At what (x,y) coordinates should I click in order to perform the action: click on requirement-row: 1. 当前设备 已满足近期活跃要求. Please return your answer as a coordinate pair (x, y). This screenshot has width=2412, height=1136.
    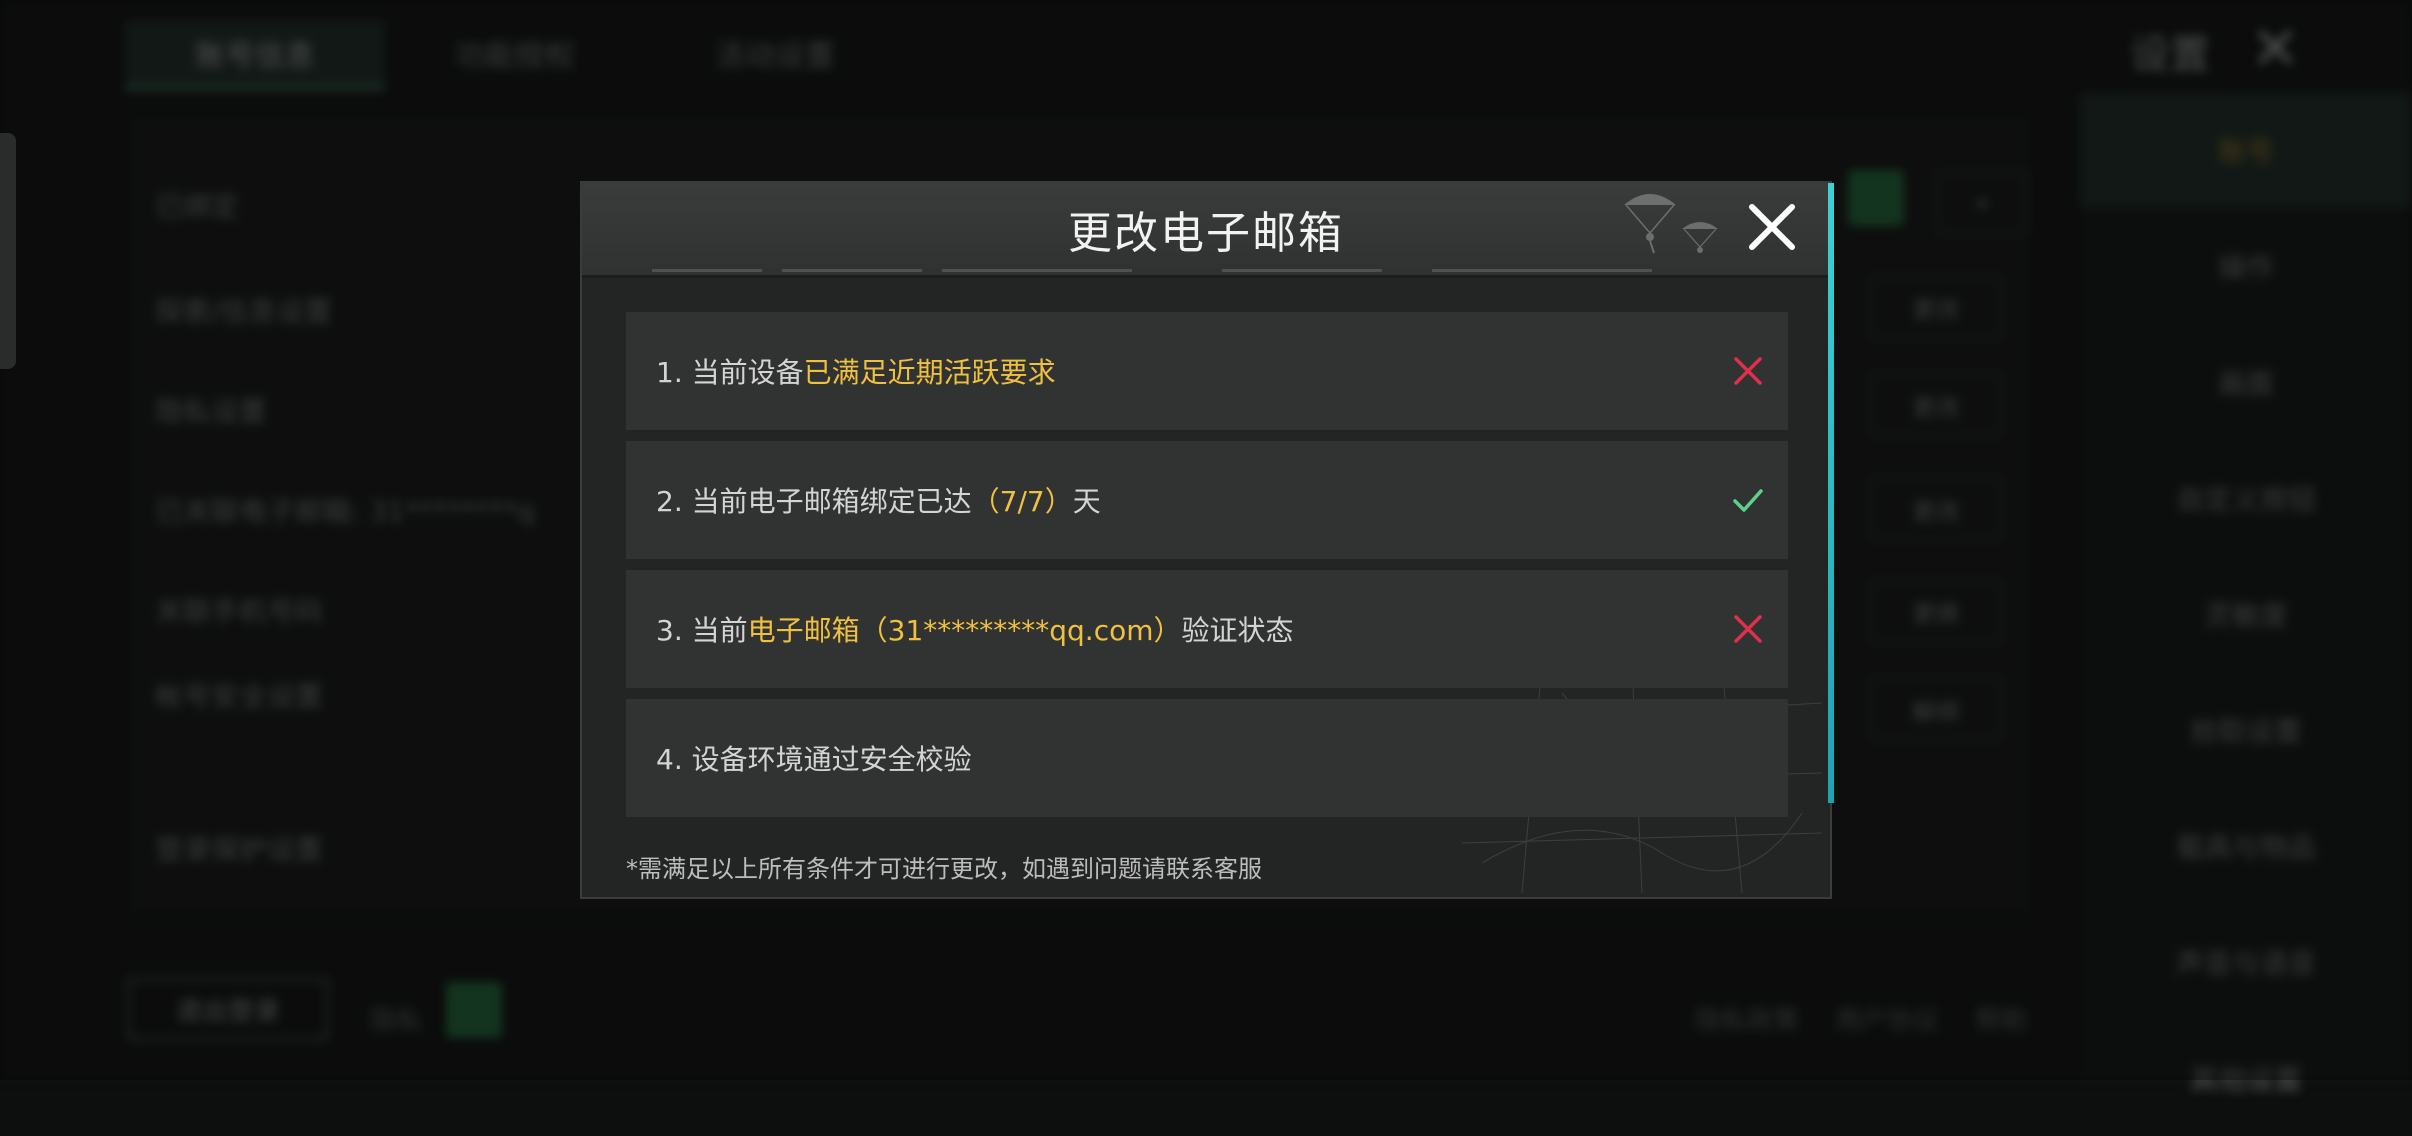
    Looking at the image, I should click on (1207, 371).